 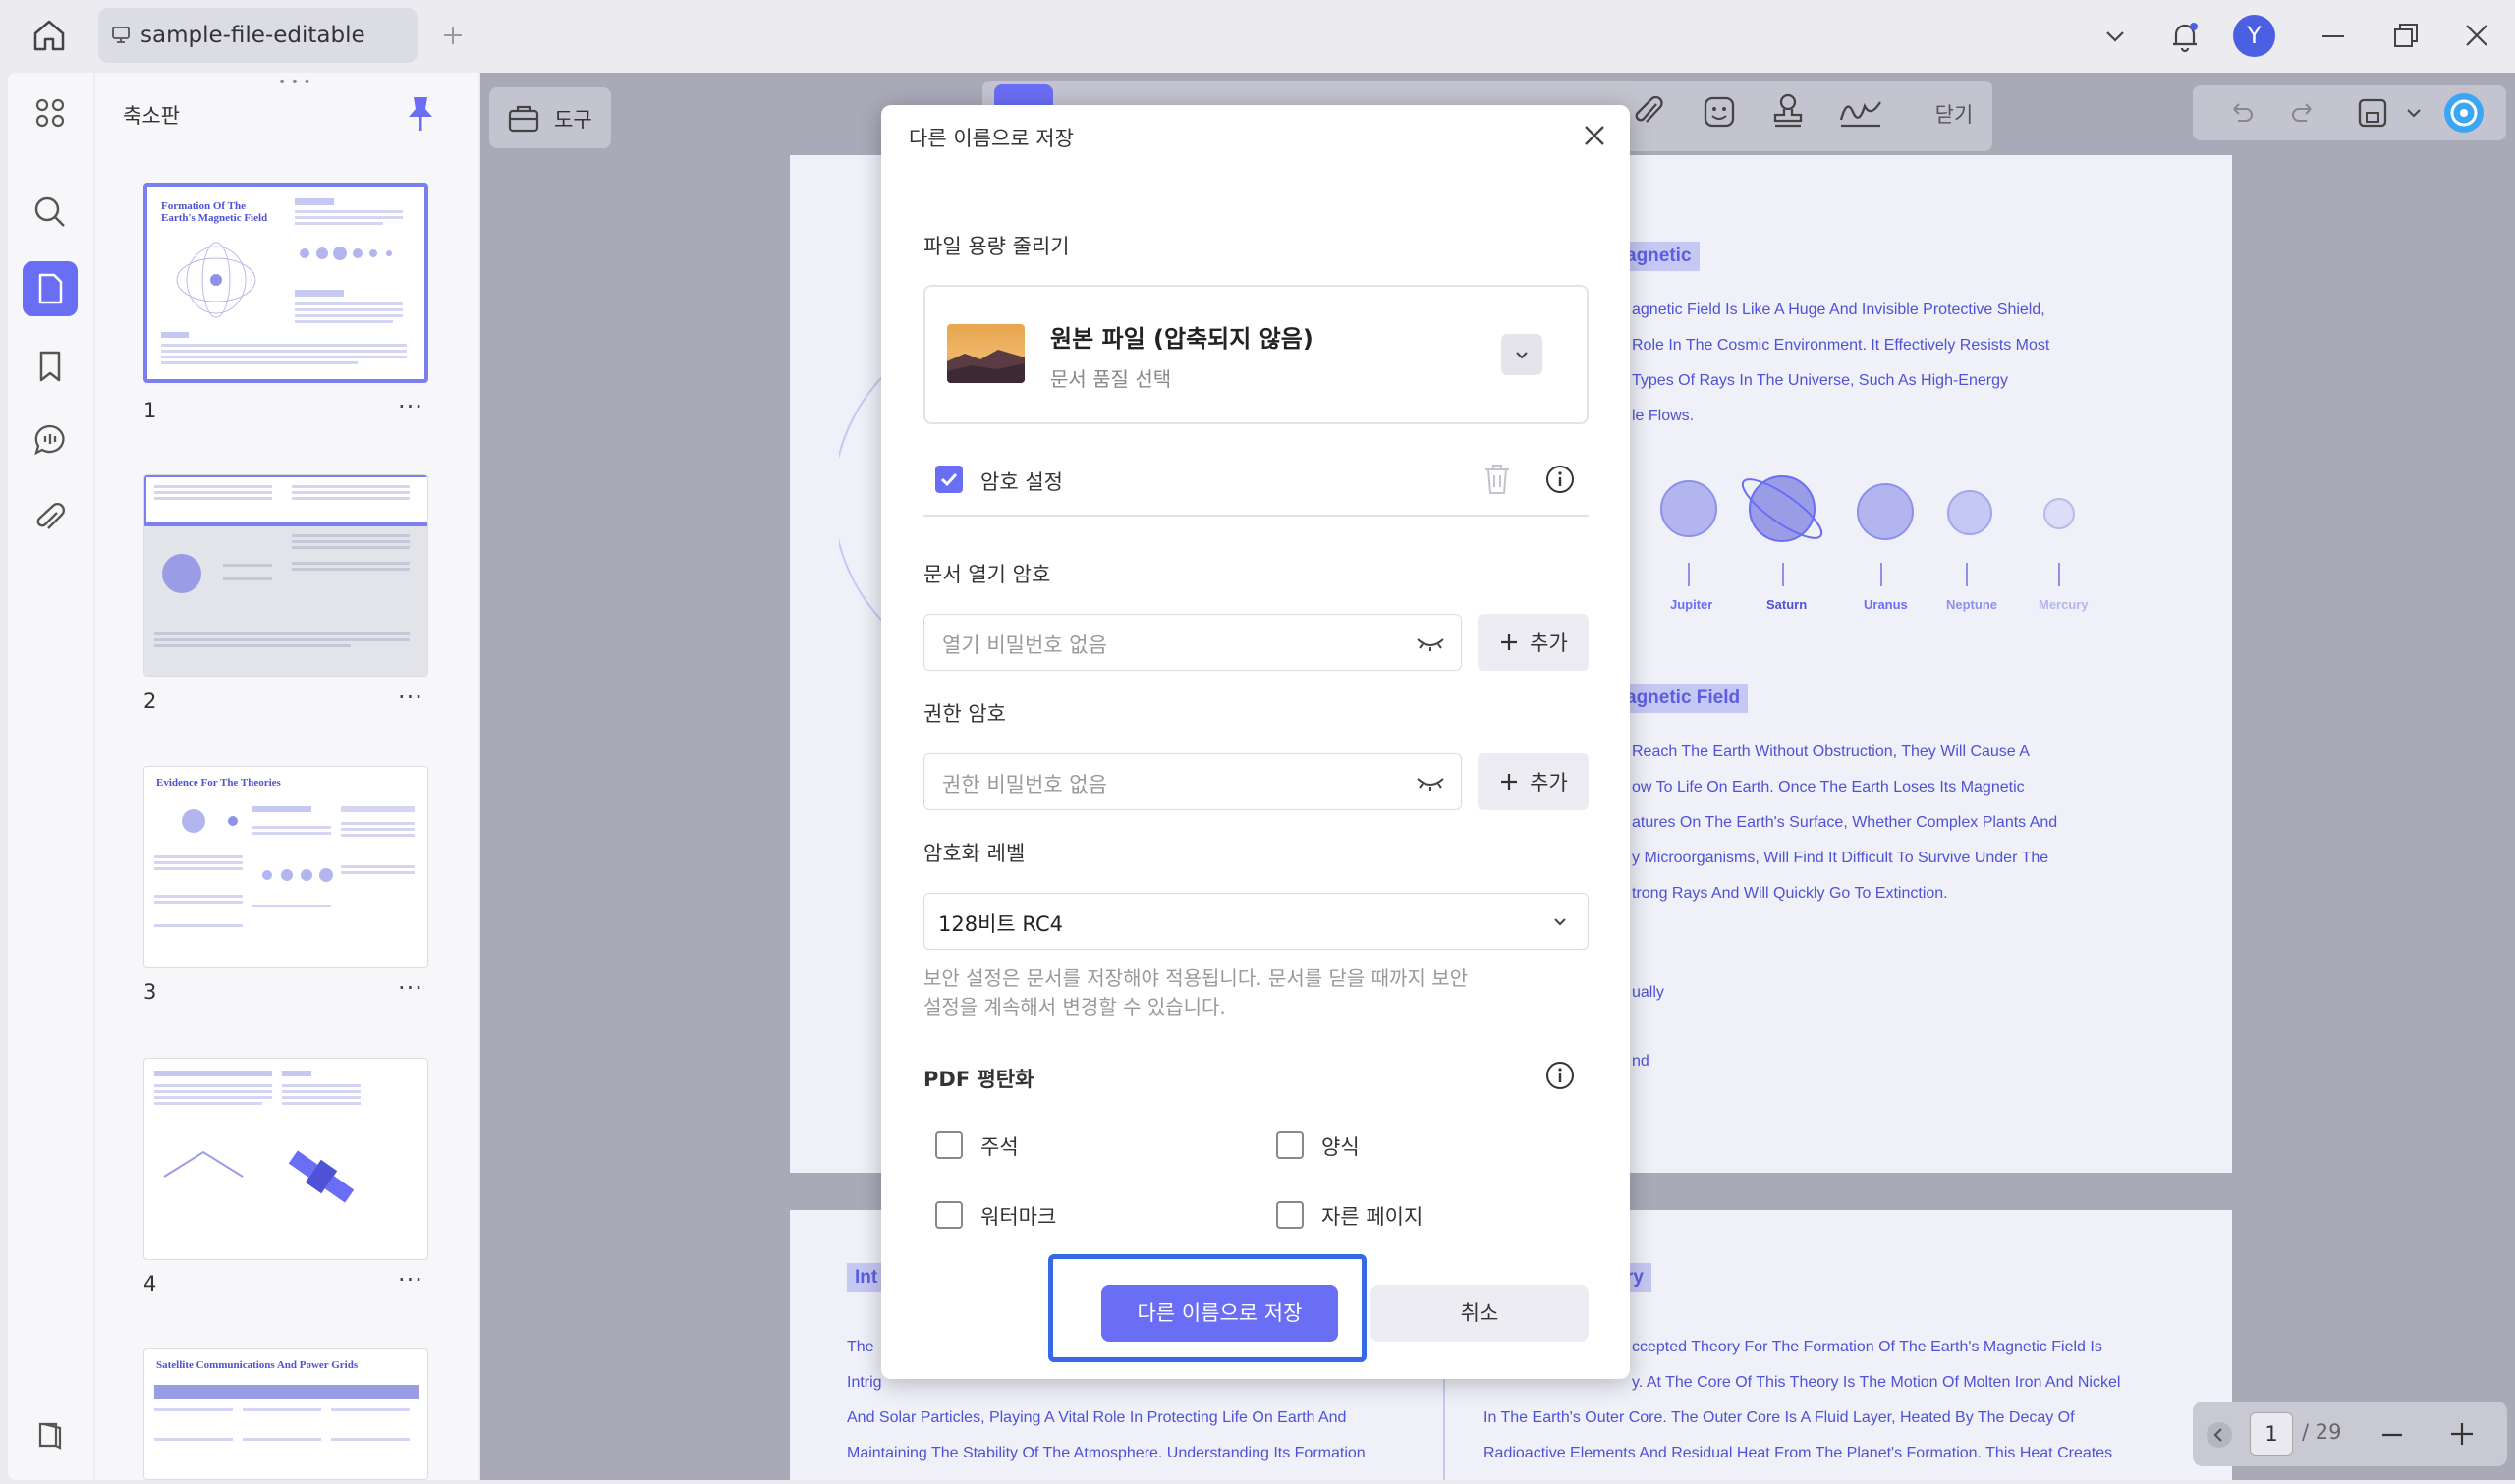 What do you see at coordinates (1788, 111) in the screenshot?
I see `stamp-icon` at bounding box center [1788, 111].